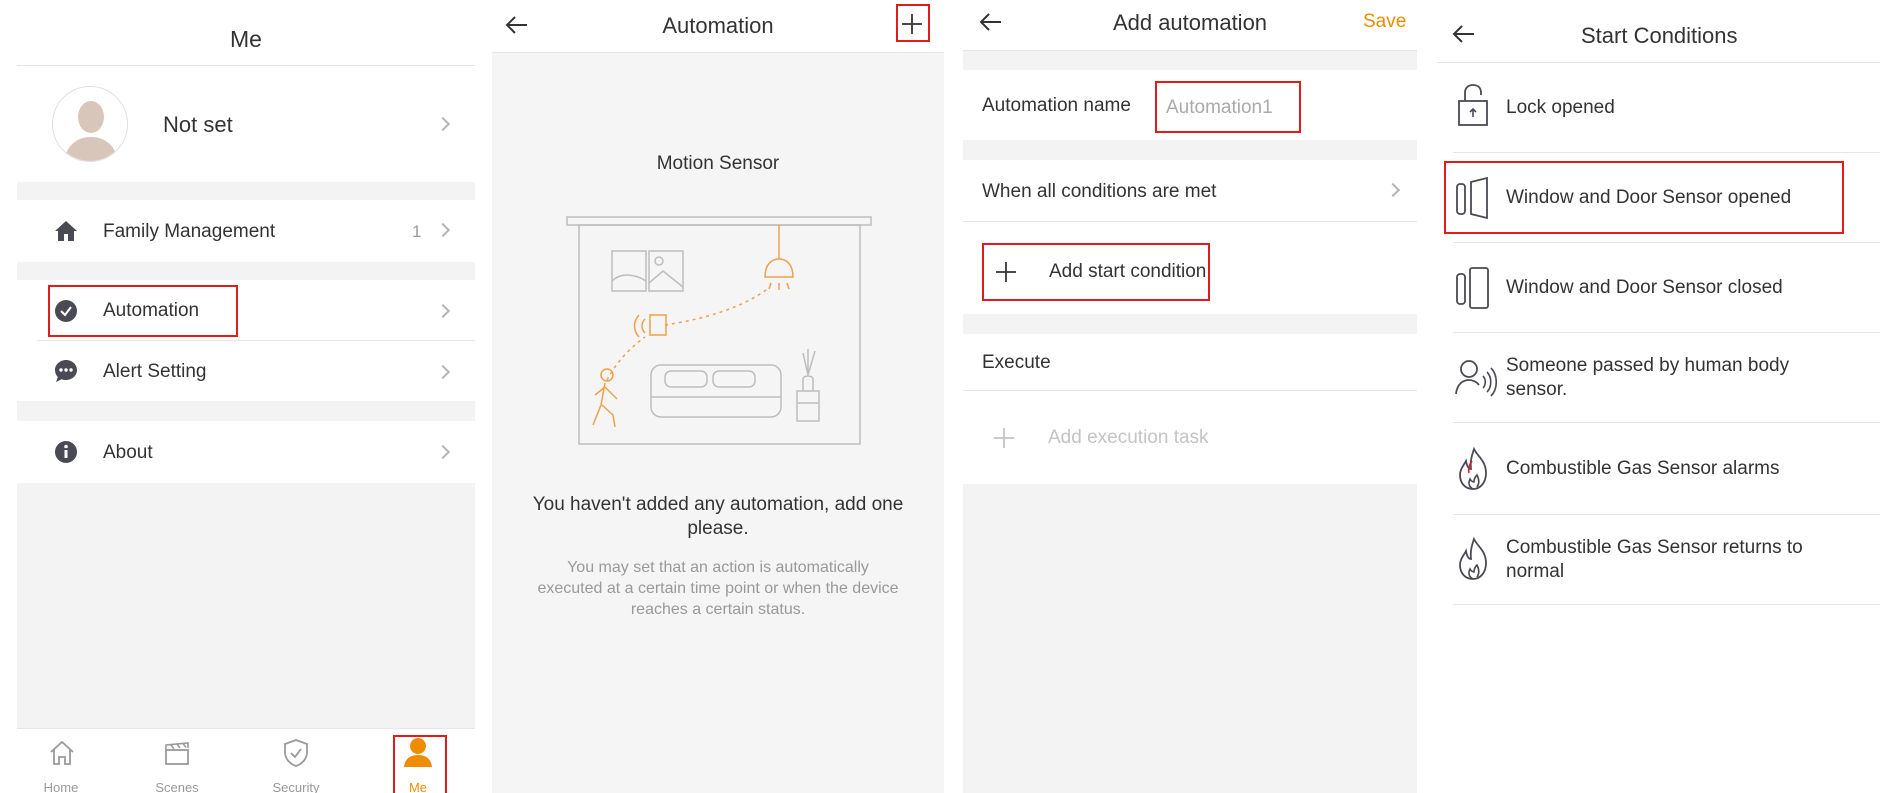 The width and height of the screenshot is (1880, 793). Describe the element at coordinates (1056, 105) in the screenshot. I see `field-label: Automation name` at that location.